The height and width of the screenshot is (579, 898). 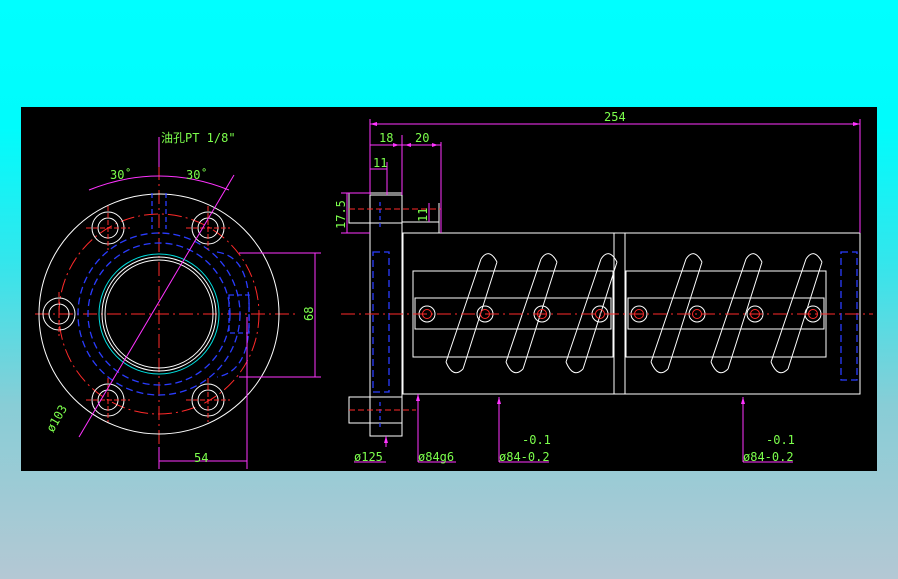 What do you see at coordinates (108, 400) in the screenshot?
I see `bolt-hole-bottom-left` at bounding box center [108, 400].